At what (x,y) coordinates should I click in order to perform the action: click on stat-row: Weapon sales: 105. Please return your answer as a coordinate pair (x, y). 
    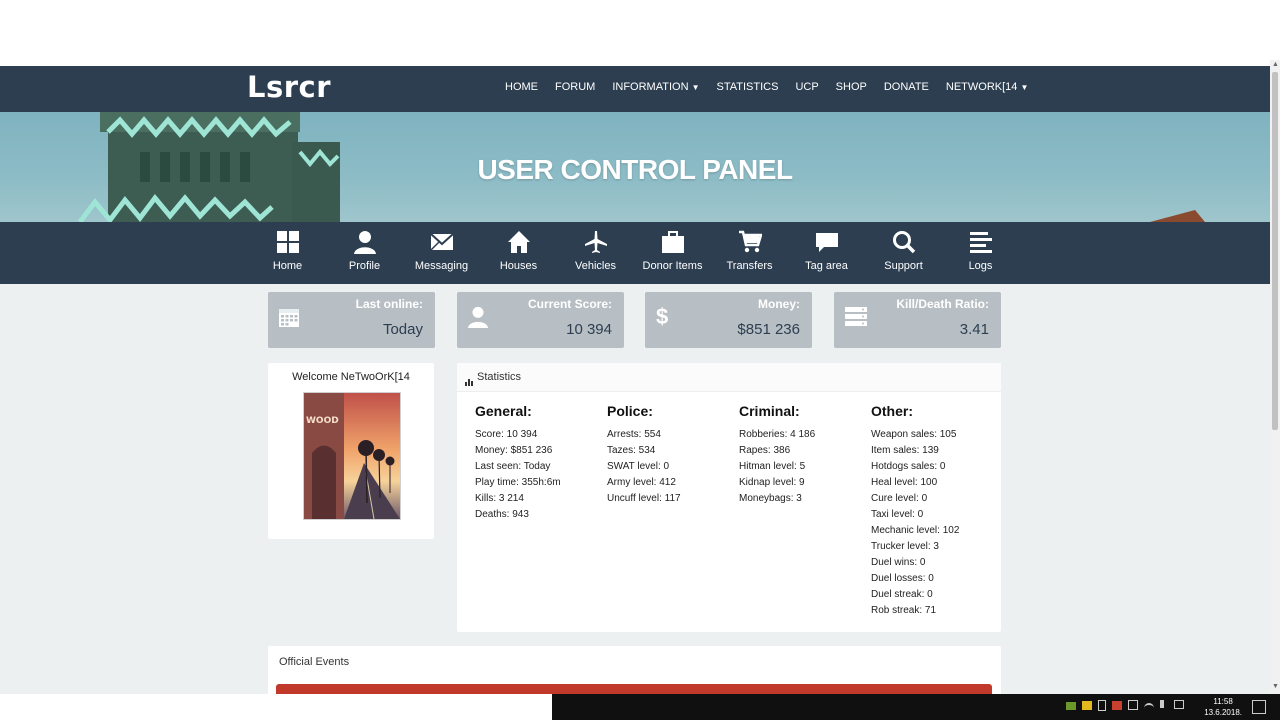
    Looking at the image, I should click on (914, 434).